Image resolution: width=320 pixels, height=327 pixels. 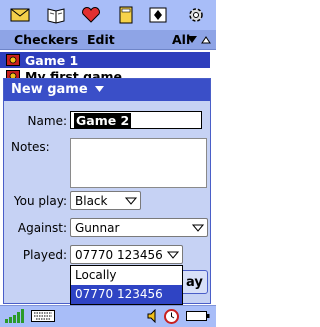 What do you see at coordinates (153, 316) in the screenshot?
I see `speaker-icon` at bounding box center [153, 316].